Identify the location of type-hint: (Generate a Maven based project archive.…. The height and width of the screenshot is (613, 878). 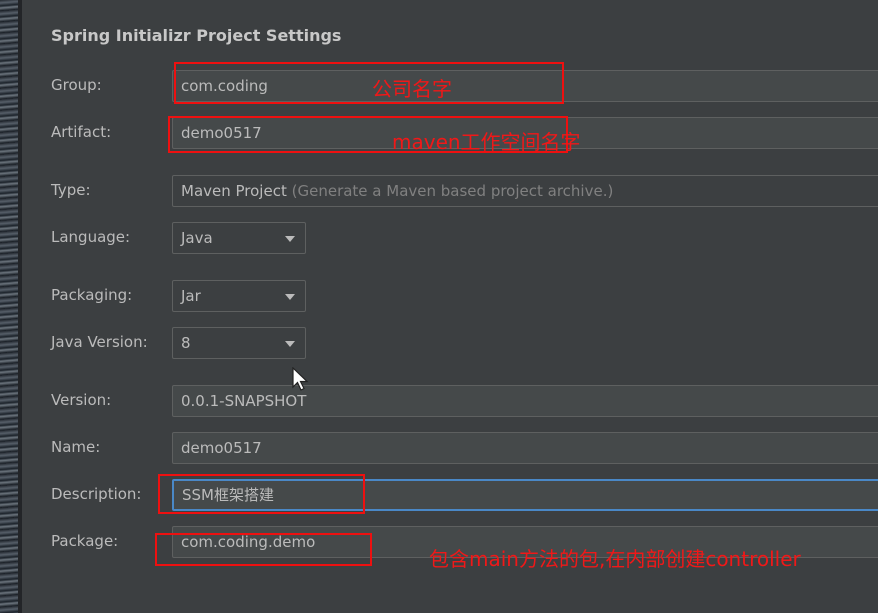
(452, 191).